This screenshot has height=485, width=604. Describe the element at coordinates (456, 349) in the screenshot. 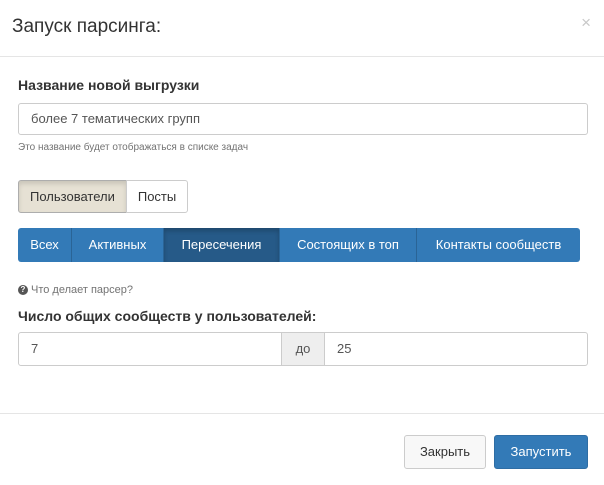

I see `range-to-input: 25` at that location.